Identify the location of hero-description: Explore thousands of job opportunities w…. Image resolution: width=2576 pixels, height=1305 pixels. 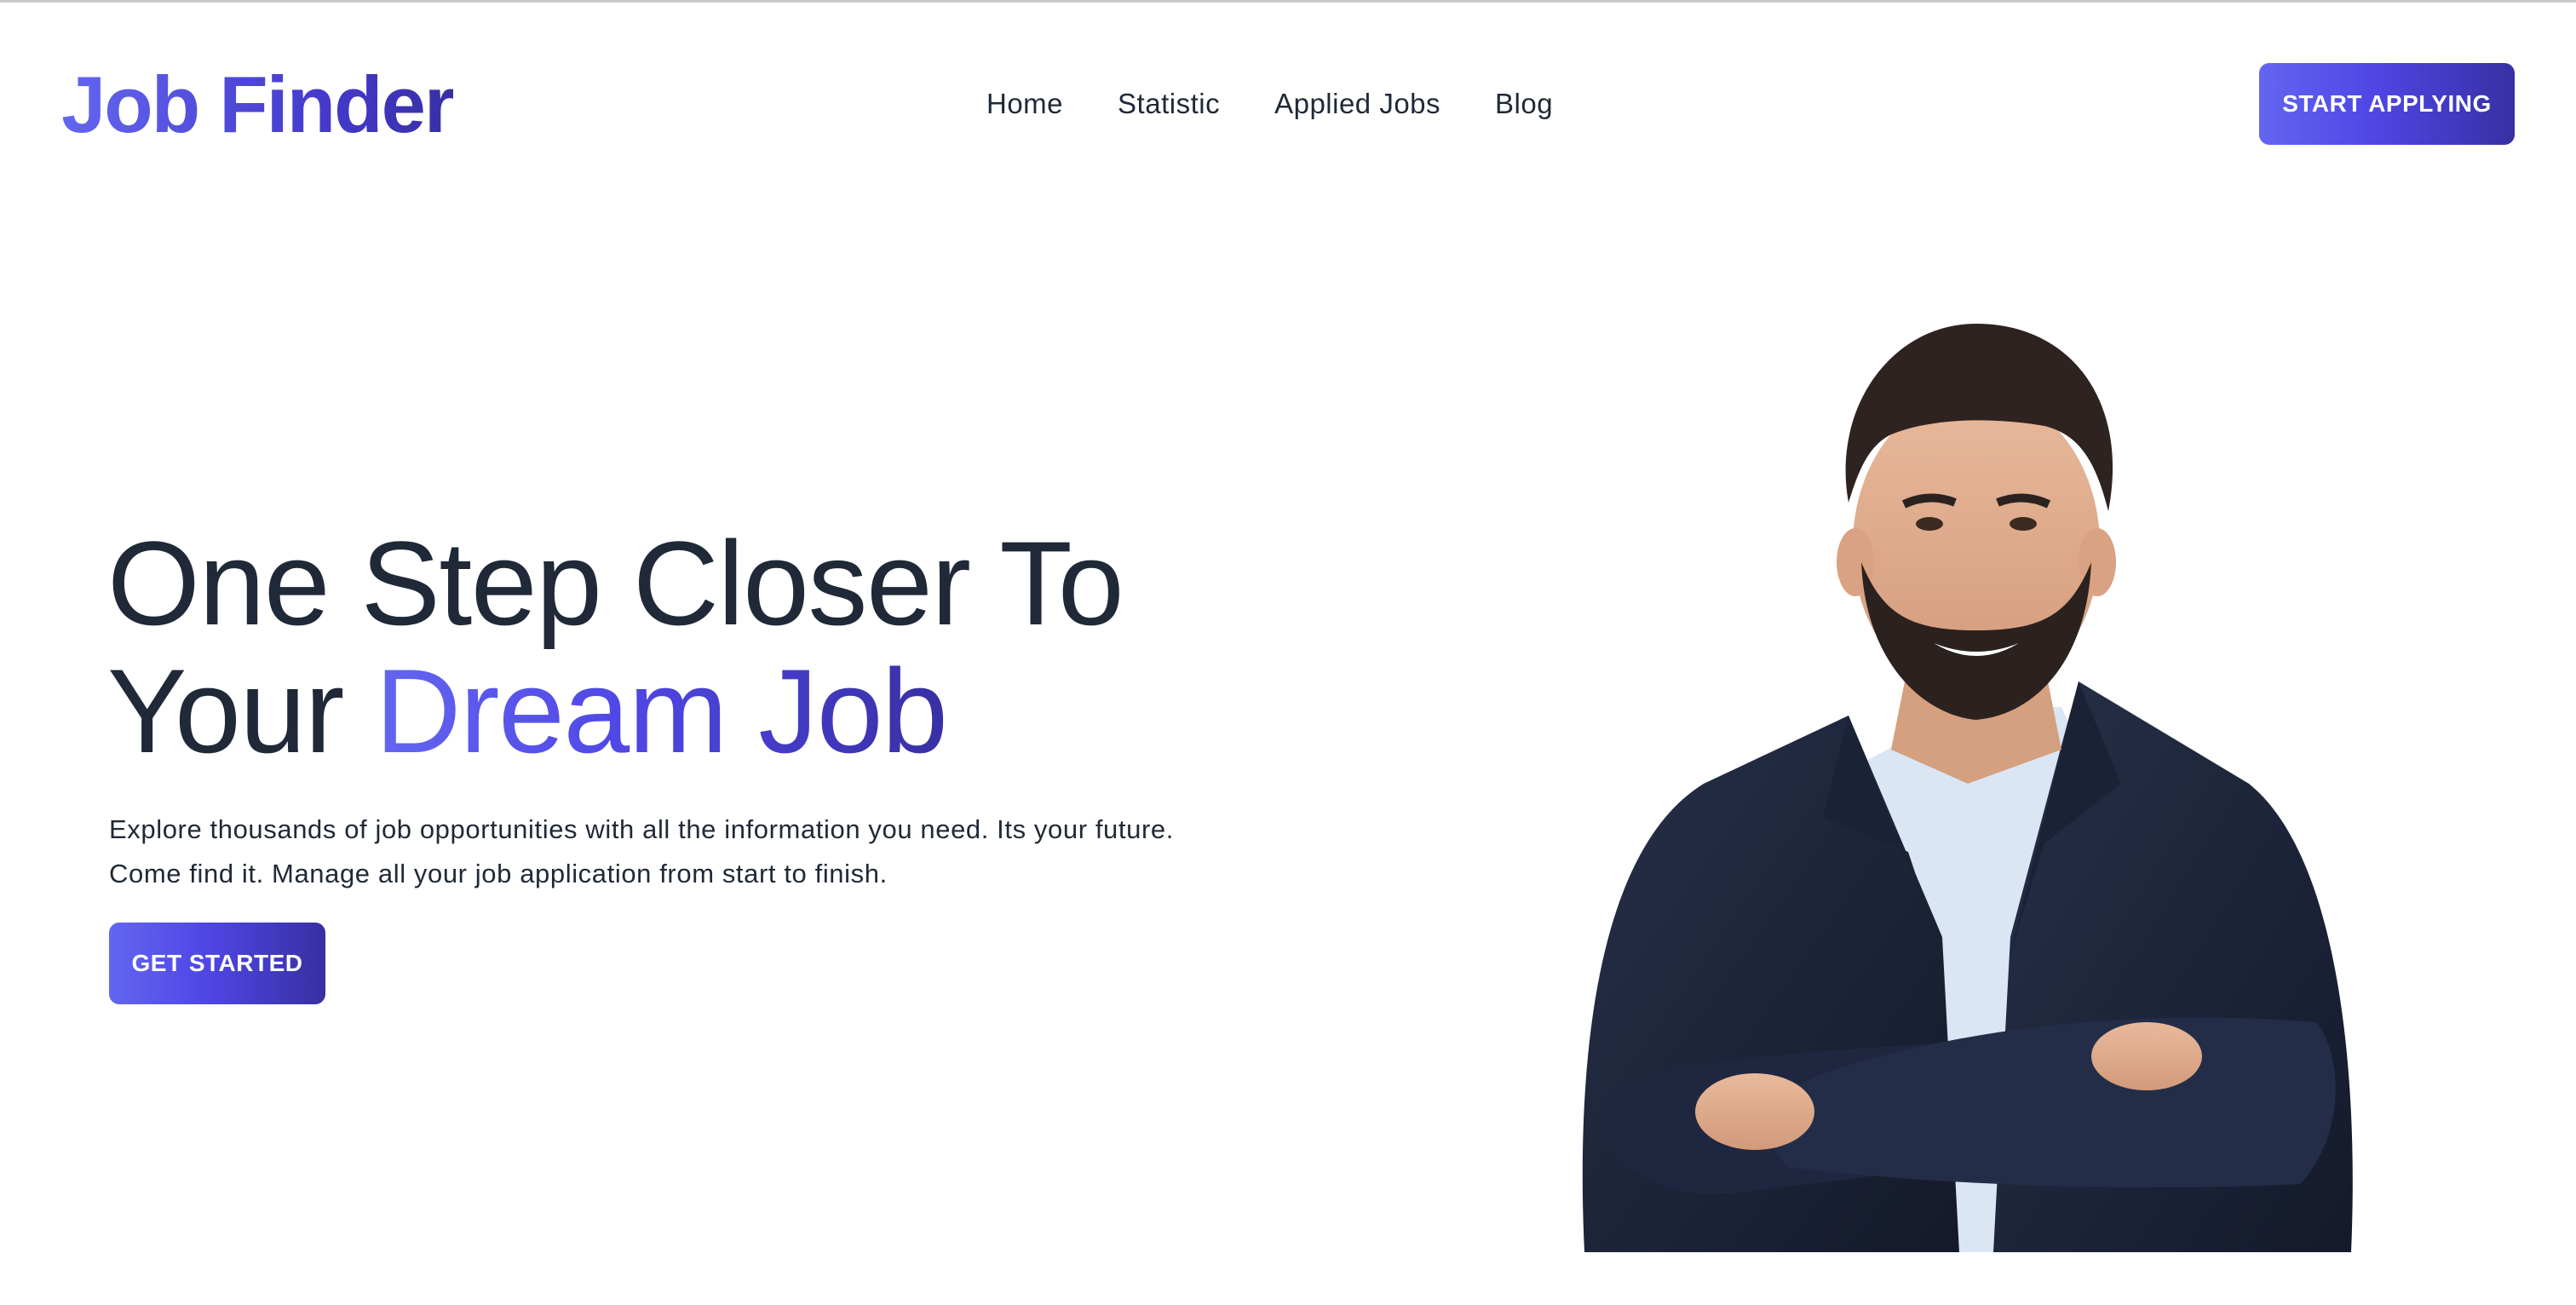
(641, 851).